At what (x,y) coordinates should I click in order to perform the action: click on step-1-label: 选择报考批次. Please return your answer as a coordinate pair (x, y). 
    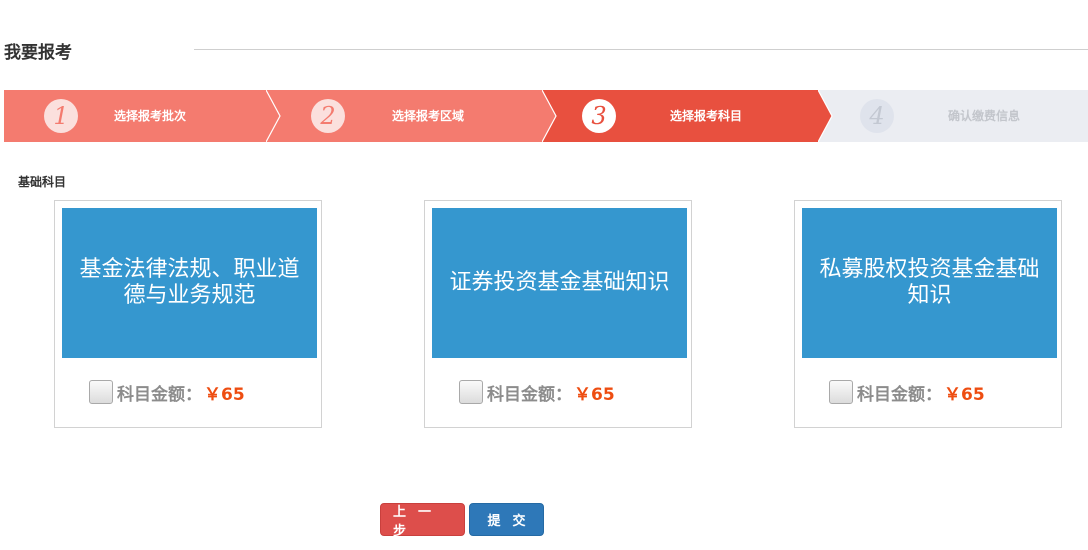
    Looking at the image, I should click on (150, 116).